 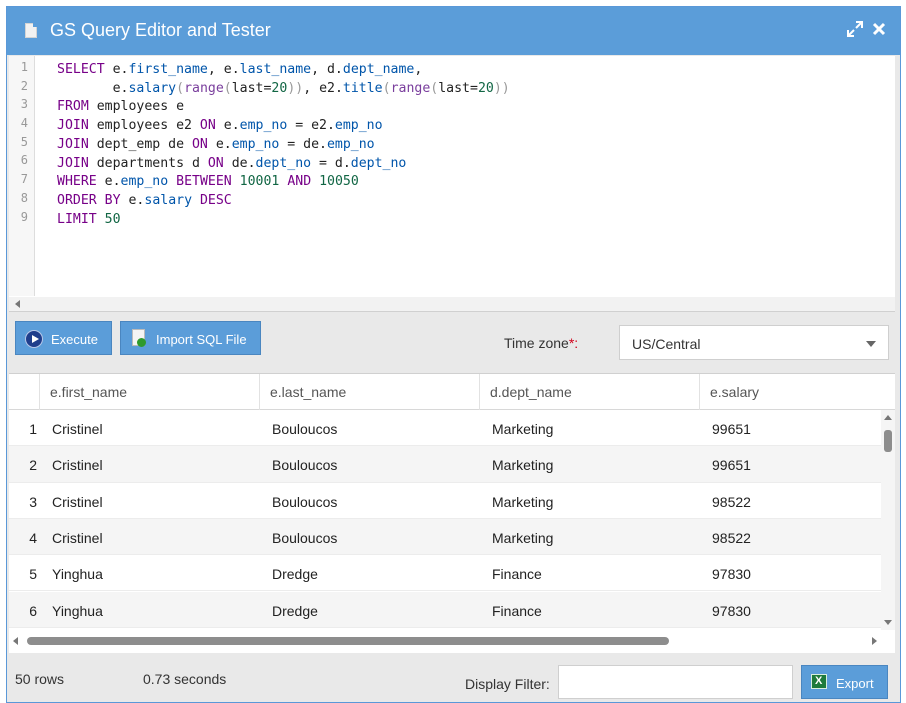 What do you see at coordinates (675, 682) in the screenshot?
I see `display-filter-input` at bounding box center [675, 682].